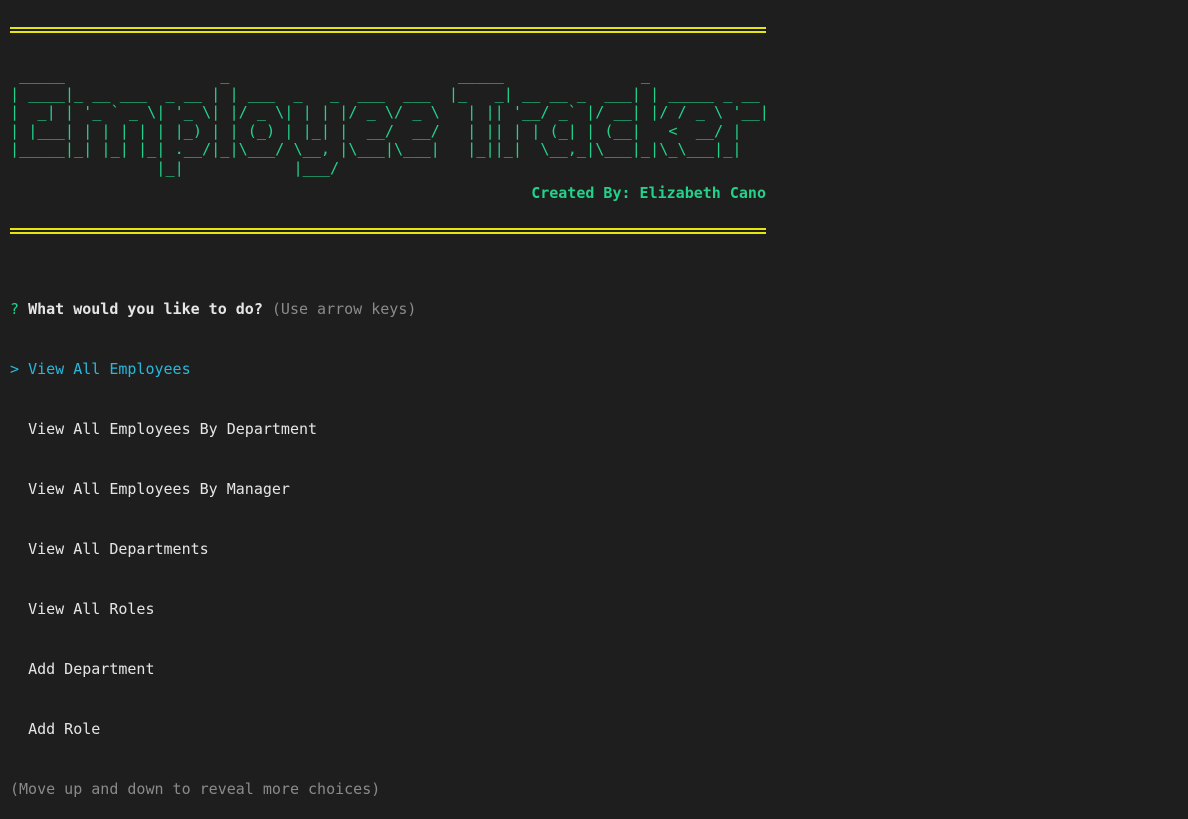 The width and height of the screenshot is (1188, 819). Describe the element at coordinates (91, 669) in the screenshot. I see `choice-label: Add Department` at that location.